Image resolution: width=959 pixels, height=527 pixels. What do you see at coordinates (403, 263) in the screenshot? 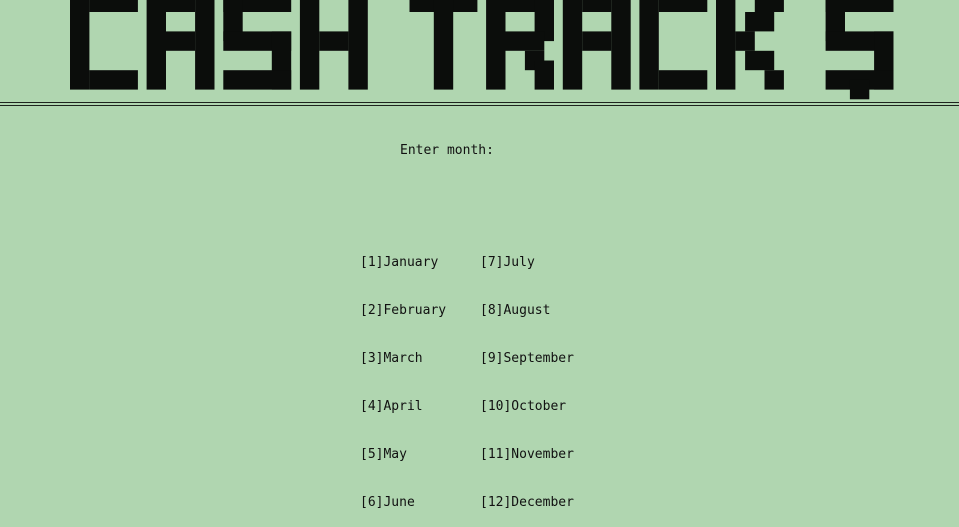
I see `month-option-january: [1]January` at bounding box center [403, 263].